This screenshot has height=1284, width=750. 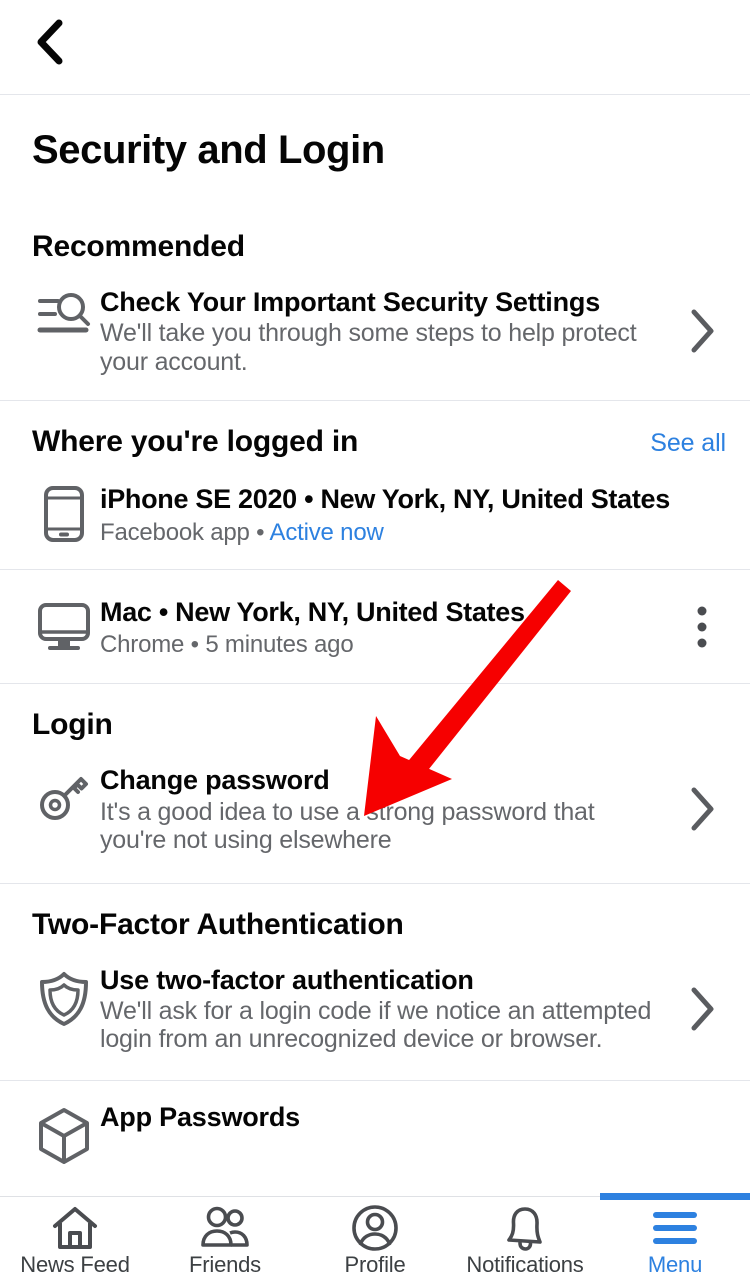 What do you see at coordinates (64, 793) in the screenshot?
I see `key-icon` at bounding box center [64, 793].